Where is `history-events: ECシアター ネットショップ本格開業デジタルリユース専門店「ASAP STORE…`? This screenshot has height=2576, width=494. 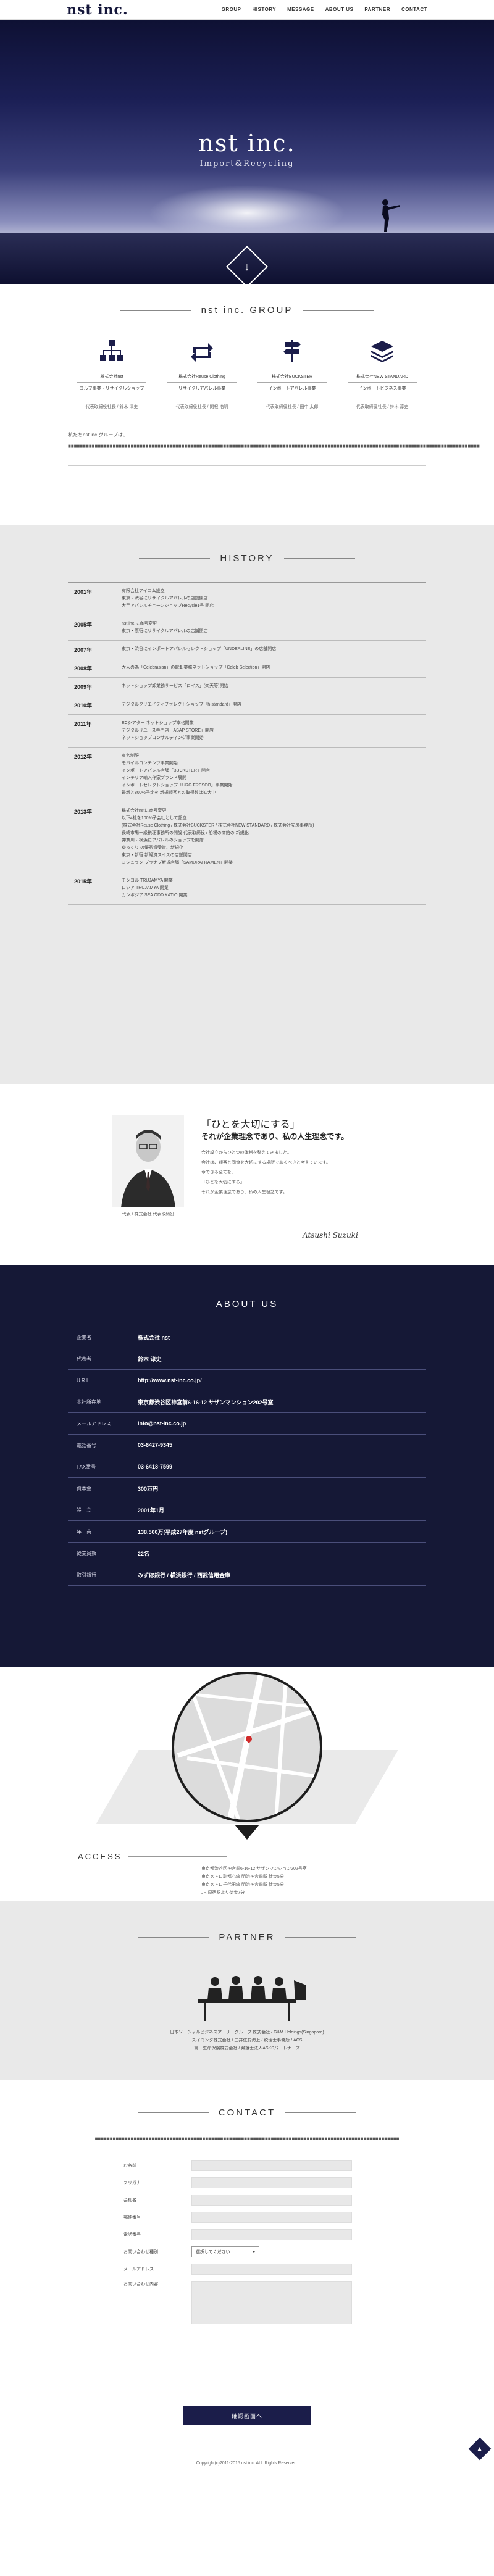 history-events: ECシアター ネットショップ本格開業デジタルリユース専門店「ASAP STORE… is located at coordinates (270, 731).